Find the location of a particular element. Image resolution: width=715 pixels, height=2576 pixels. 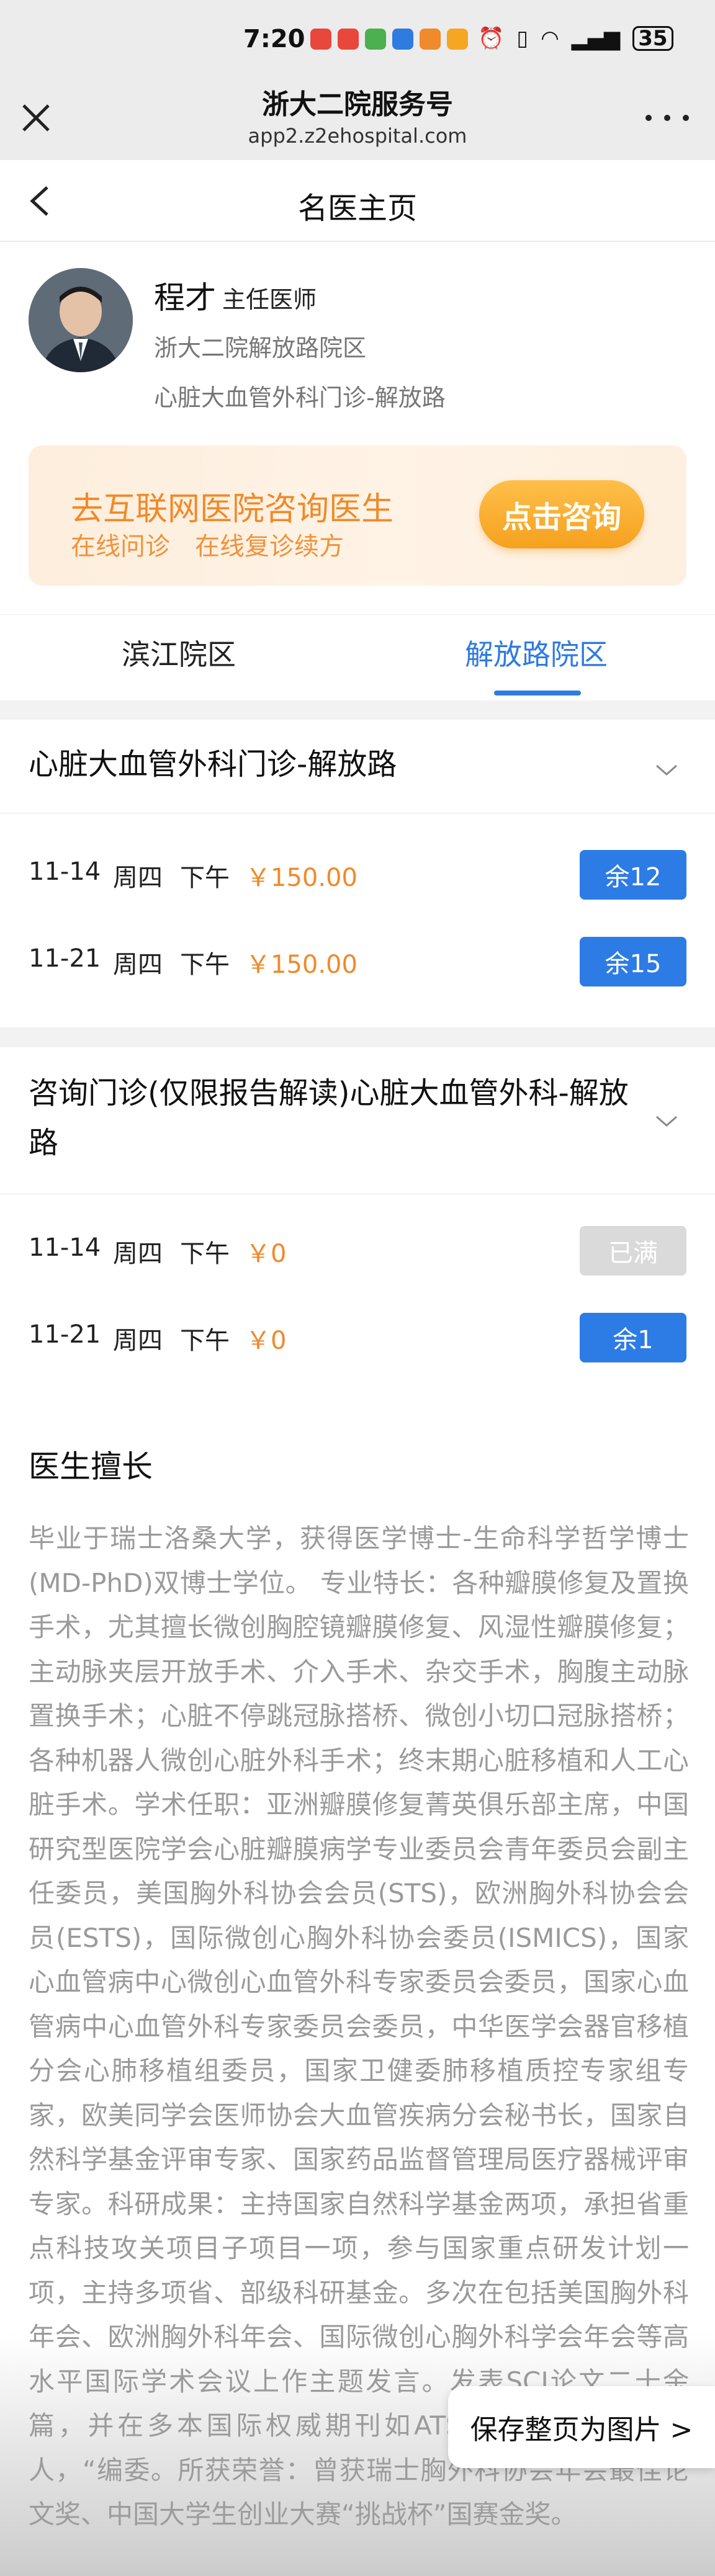

doctor-hospital: 浙大二院解放路院区 is located at coordinates (260, 348).